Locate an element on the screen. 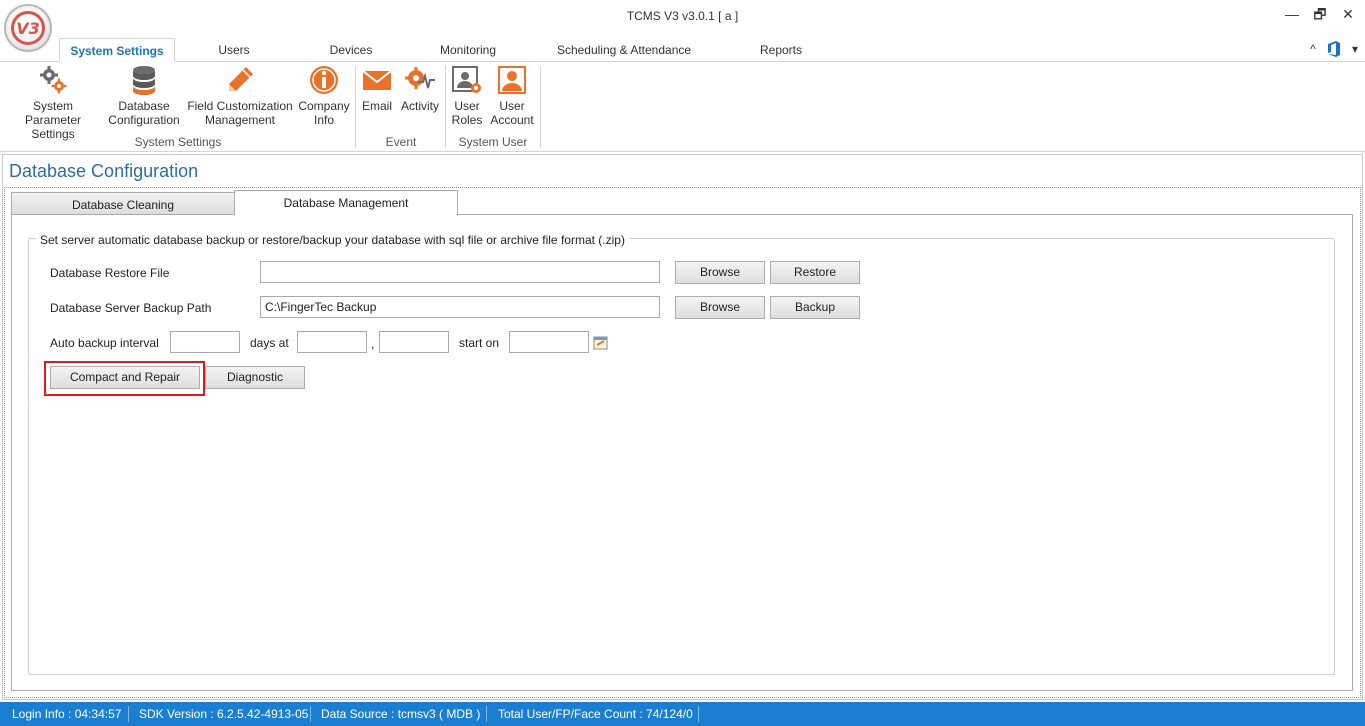  backup-path-input: C:\FingerTec Backup is located at coordinates (460, 307).